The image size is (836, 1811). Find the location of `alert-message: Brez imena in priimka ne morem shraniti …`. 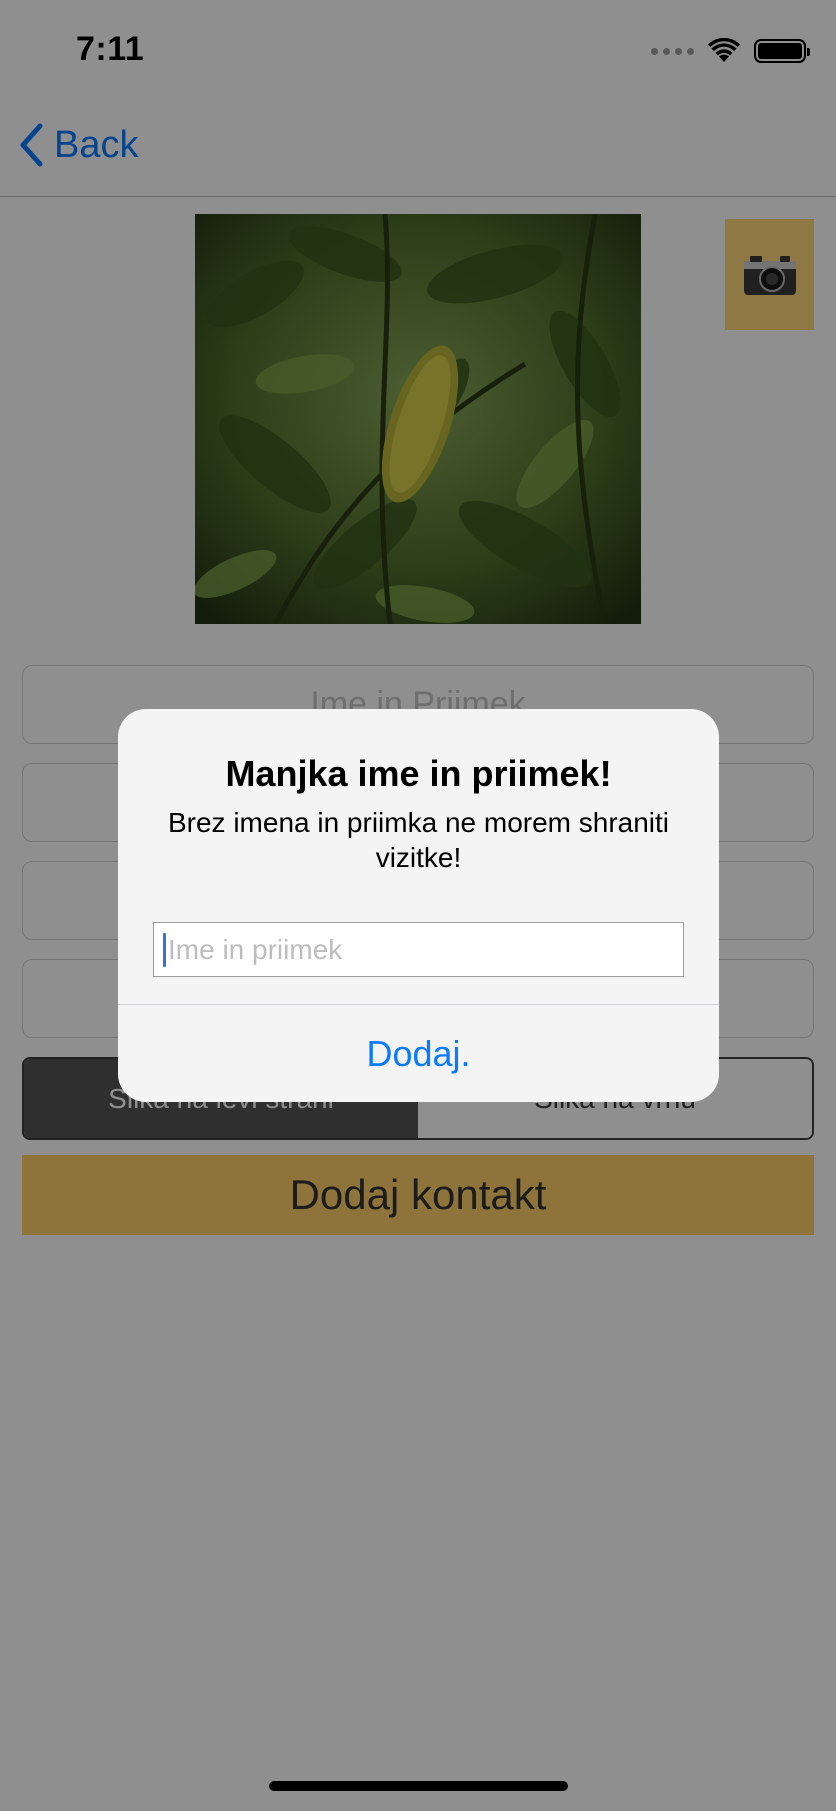

alert-message: Brez imena in priimka ne morem shraniti … is located at coordinates (418, 840).